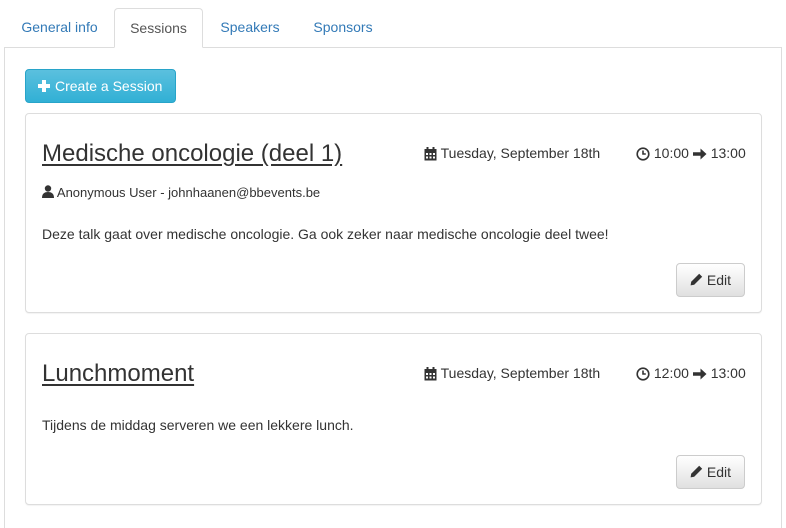 This screenshot has width=786, height=528. Describe the element at coordinates (192, 154) in the screenshot. I see `session-title: Medische oncologie (deel 1)` at that location.